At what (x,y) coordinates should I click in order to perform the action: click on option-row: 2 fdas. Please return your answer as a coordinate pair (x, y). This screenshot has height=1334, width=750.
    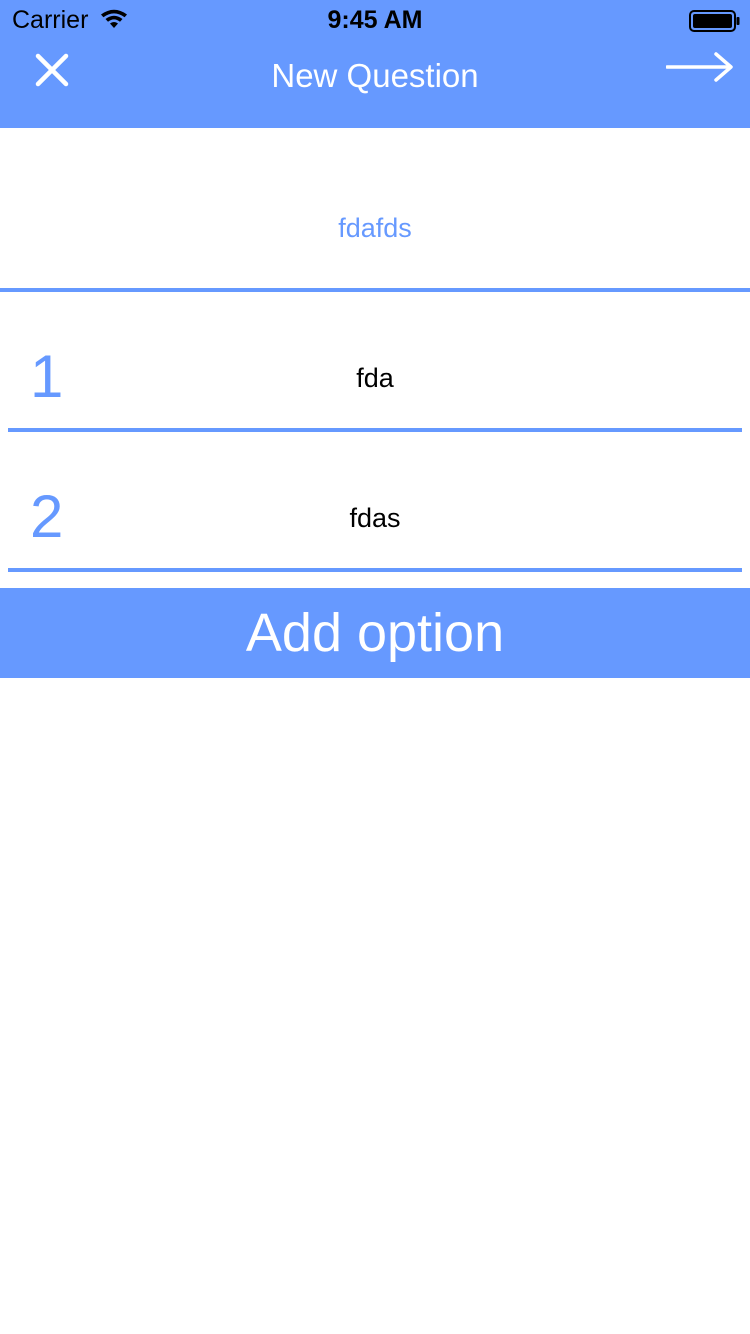
    Looking at the image, I should click on (375, 502).